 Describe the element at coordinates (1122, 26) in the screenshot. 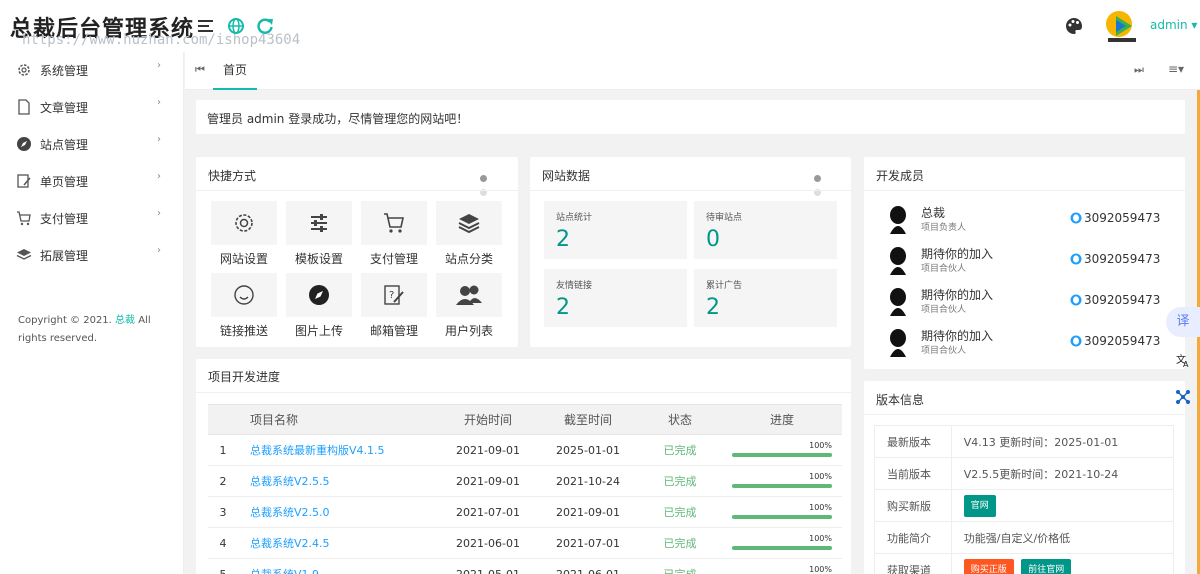

I see `avatar` at that location.